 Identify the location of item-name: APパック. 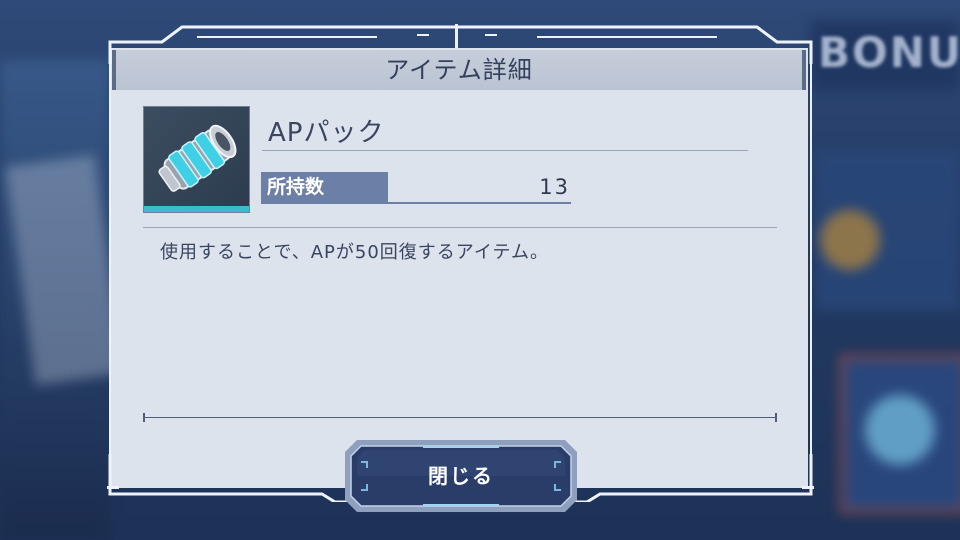
(326, 133).